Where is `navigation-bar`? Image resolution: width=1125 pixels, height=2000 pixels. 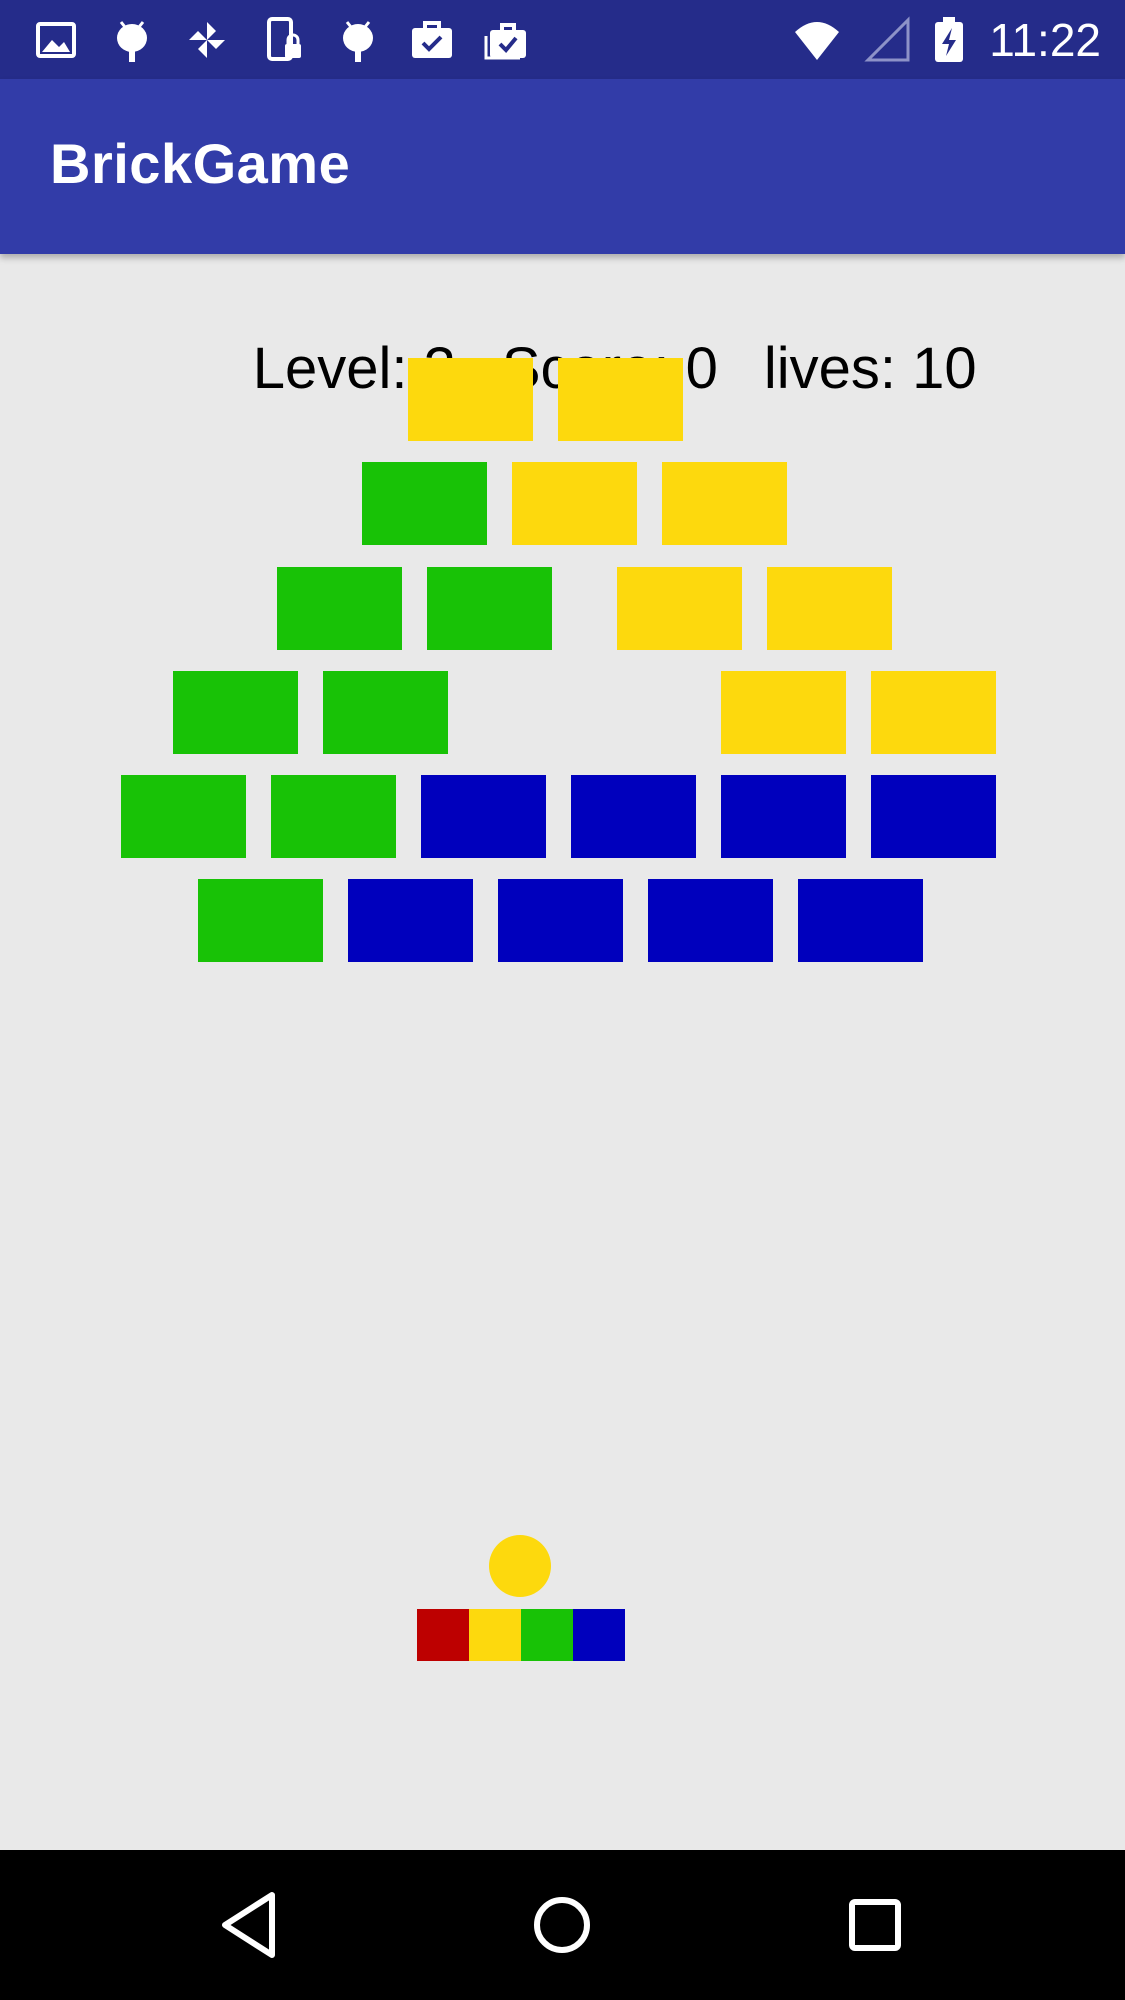
navigation-bar is located at coordinates (562, 1925).